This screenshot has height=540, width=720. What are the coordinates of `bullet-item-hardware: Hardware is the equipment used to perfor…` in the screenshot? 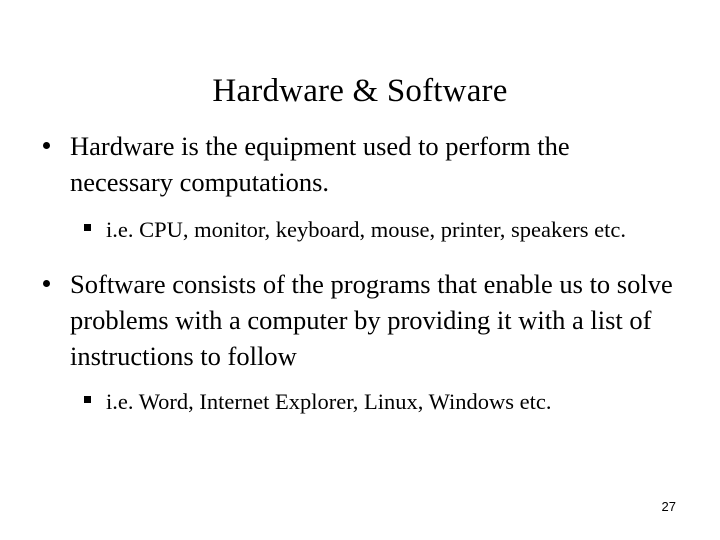 It's located at (360, 164).